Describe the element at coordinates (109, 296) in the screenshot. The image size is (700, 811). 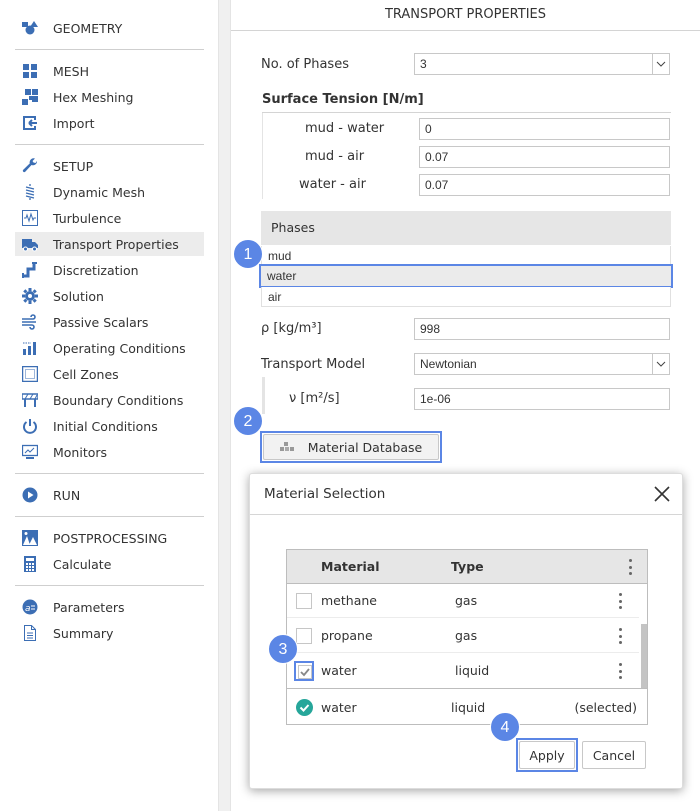
I see `sidebar-item-solution: Solution` at that location.